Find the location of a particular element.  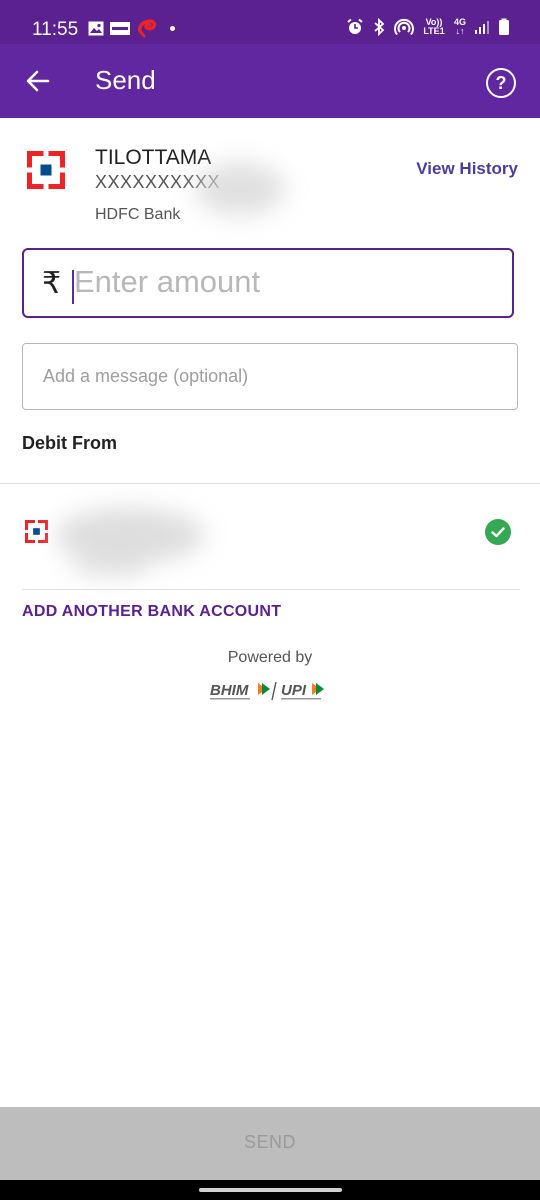

network-label-text: Vo)) LTE1 is located at coordinates (434, 26).